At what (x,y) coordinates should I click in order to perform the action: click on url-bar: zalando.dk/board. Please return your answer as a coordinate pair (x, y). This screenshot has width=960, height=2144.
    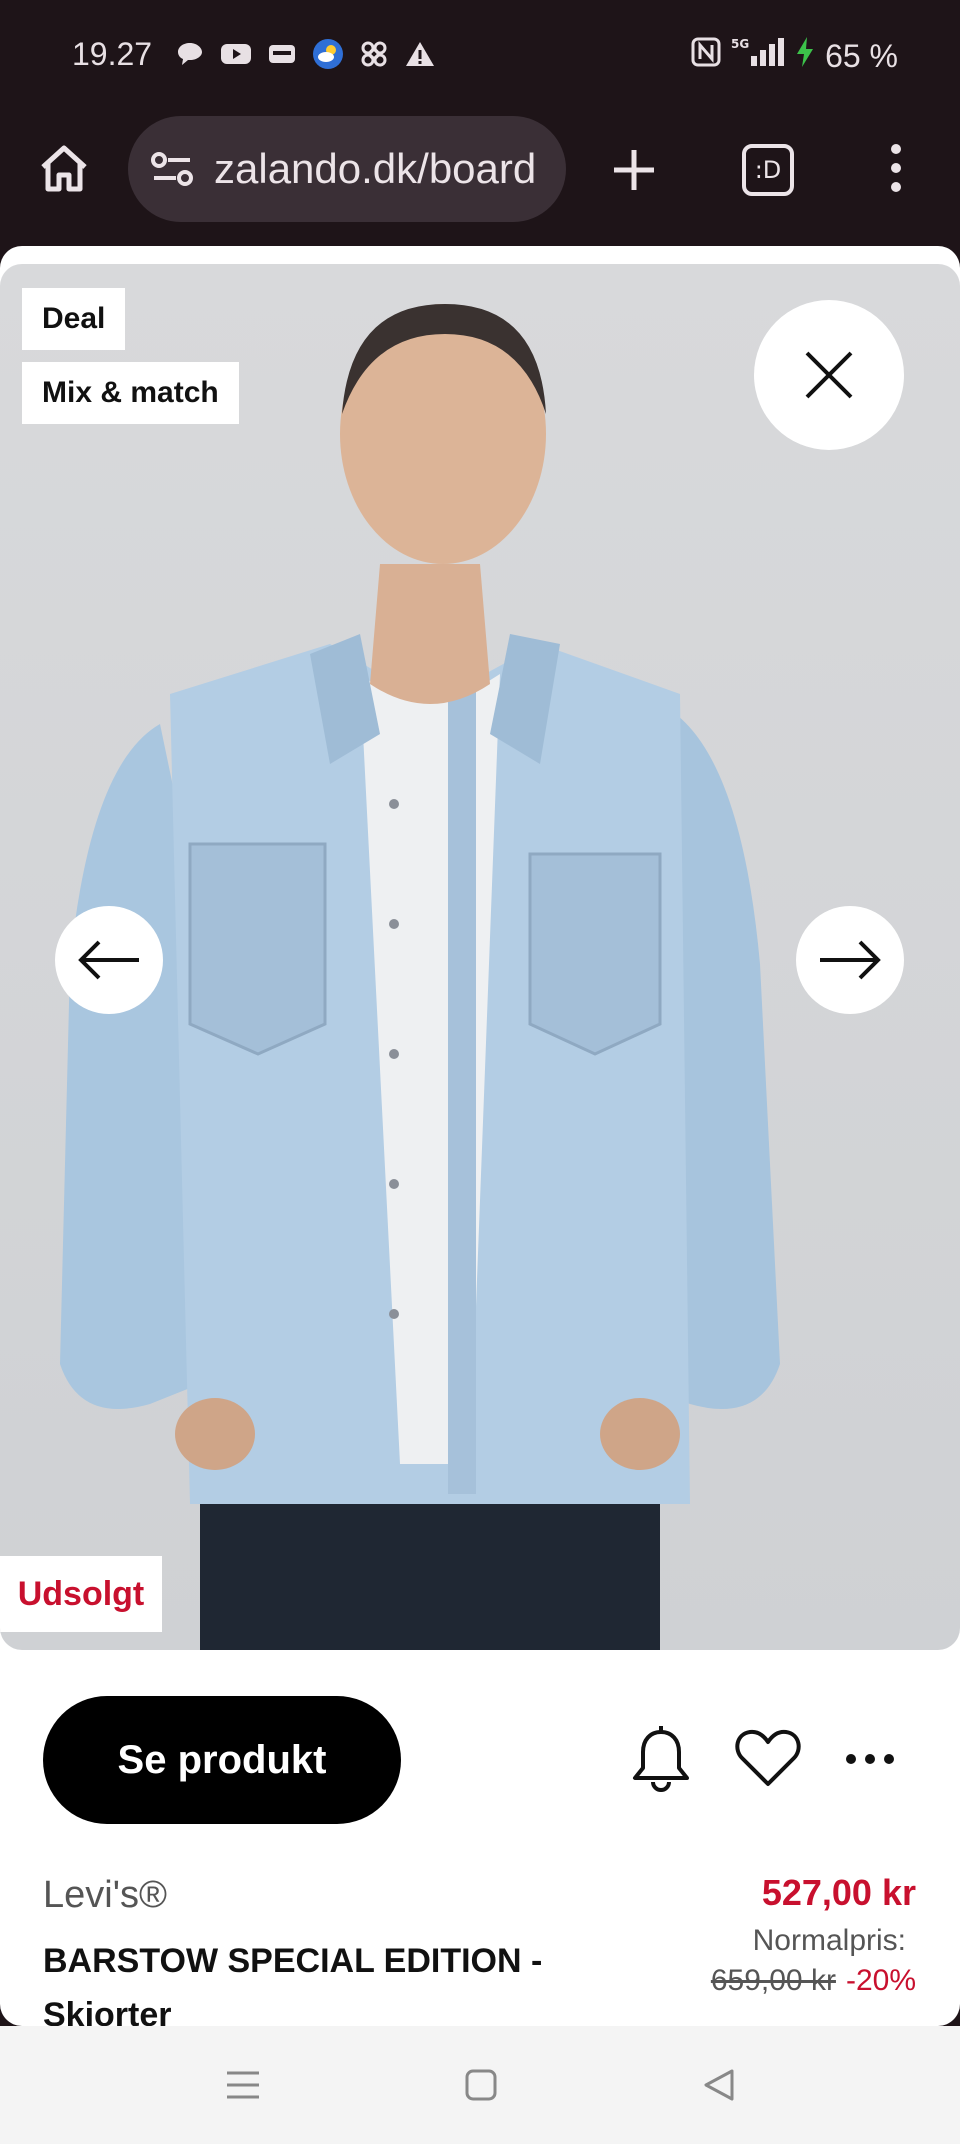
    Looking at the image, I should click on (347, 169).